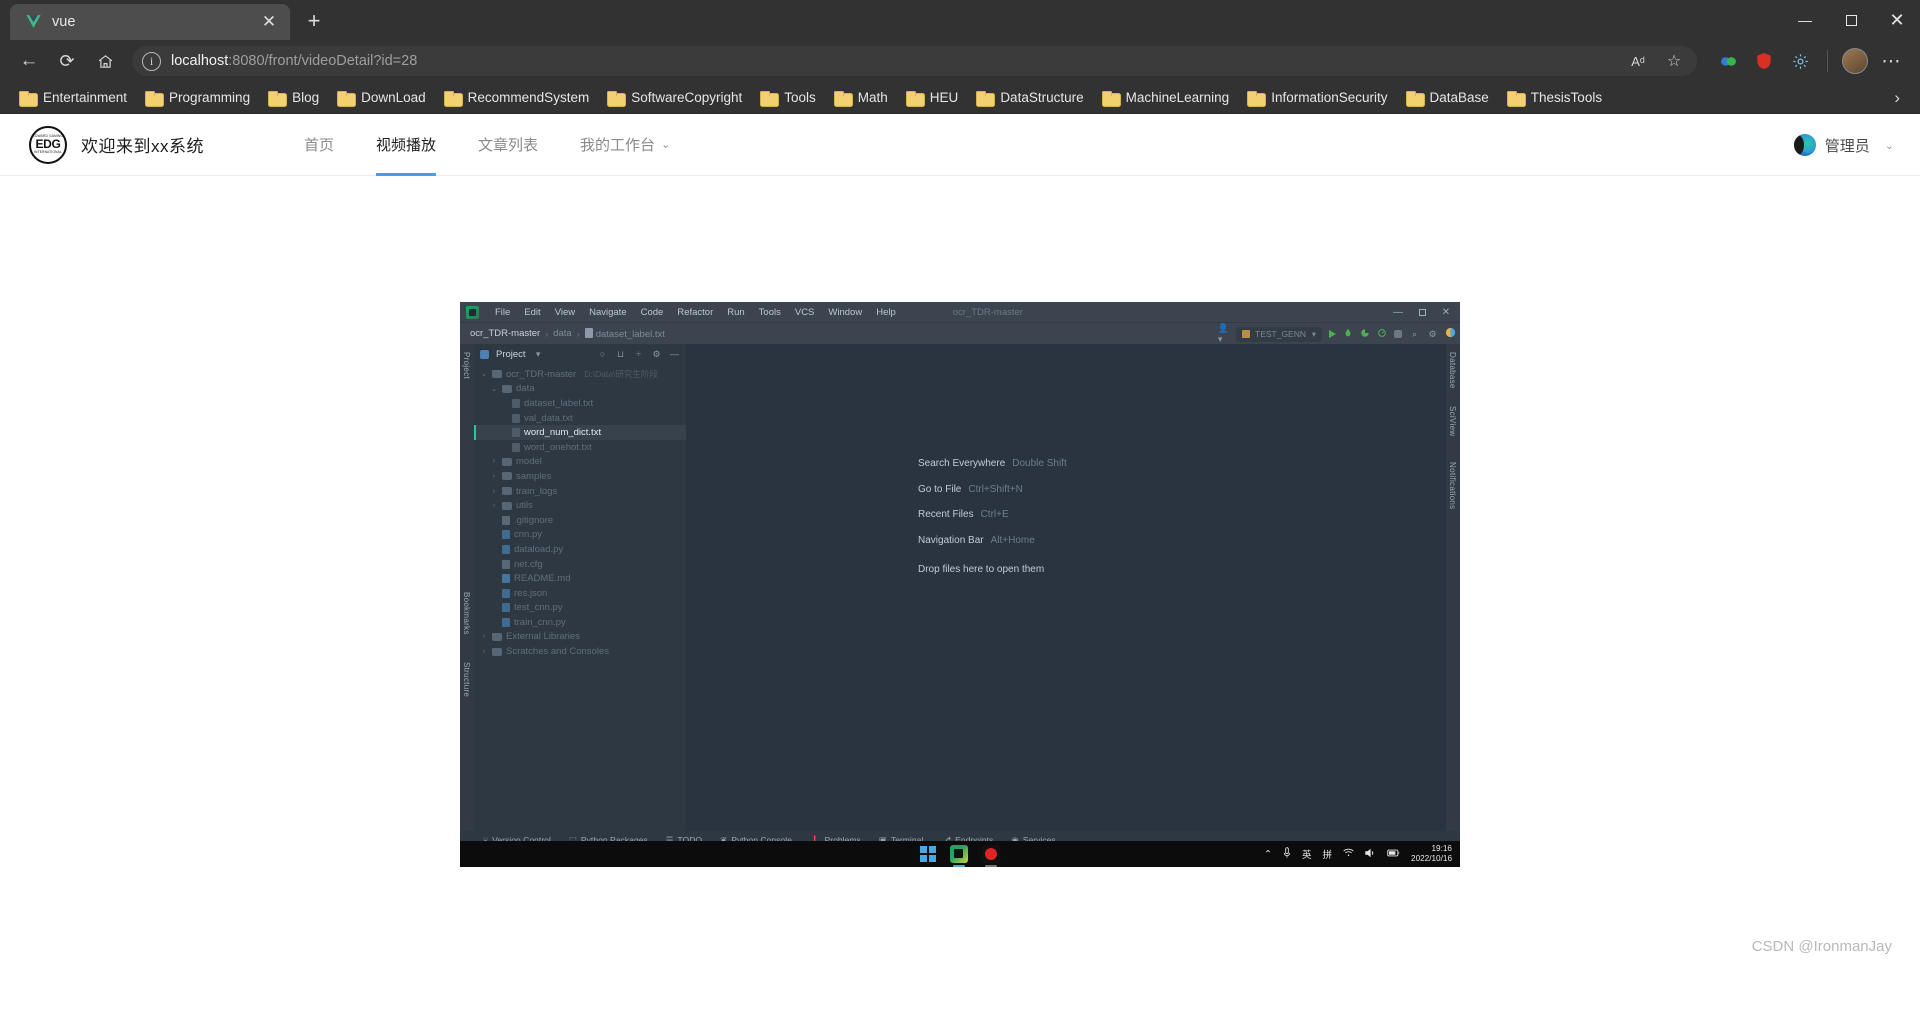 Image resolution: width=1920 pixels, height=1012 pixels. Describe the element at coordinates (319, 145) in the screenshot. I see `nav-item-0: 首页` at that location.